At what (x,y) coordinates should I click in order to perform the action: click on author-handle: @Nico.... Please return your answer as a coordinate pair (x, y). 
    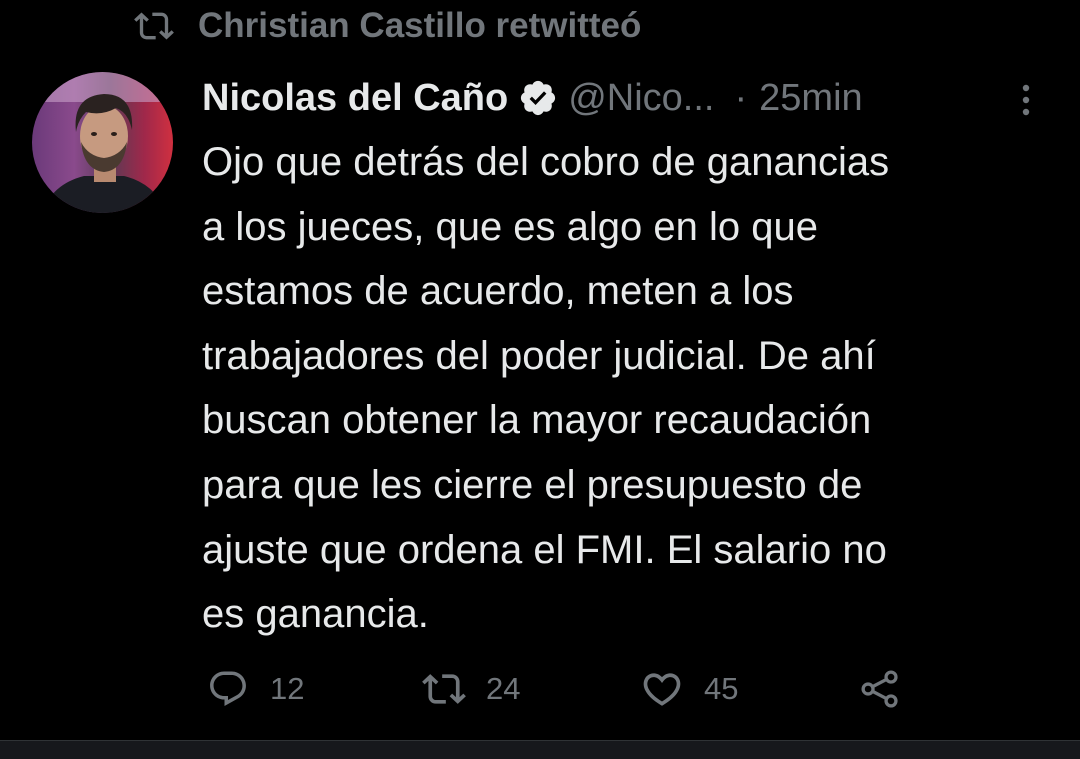
    Looking at the image, I should click on (641, 98).